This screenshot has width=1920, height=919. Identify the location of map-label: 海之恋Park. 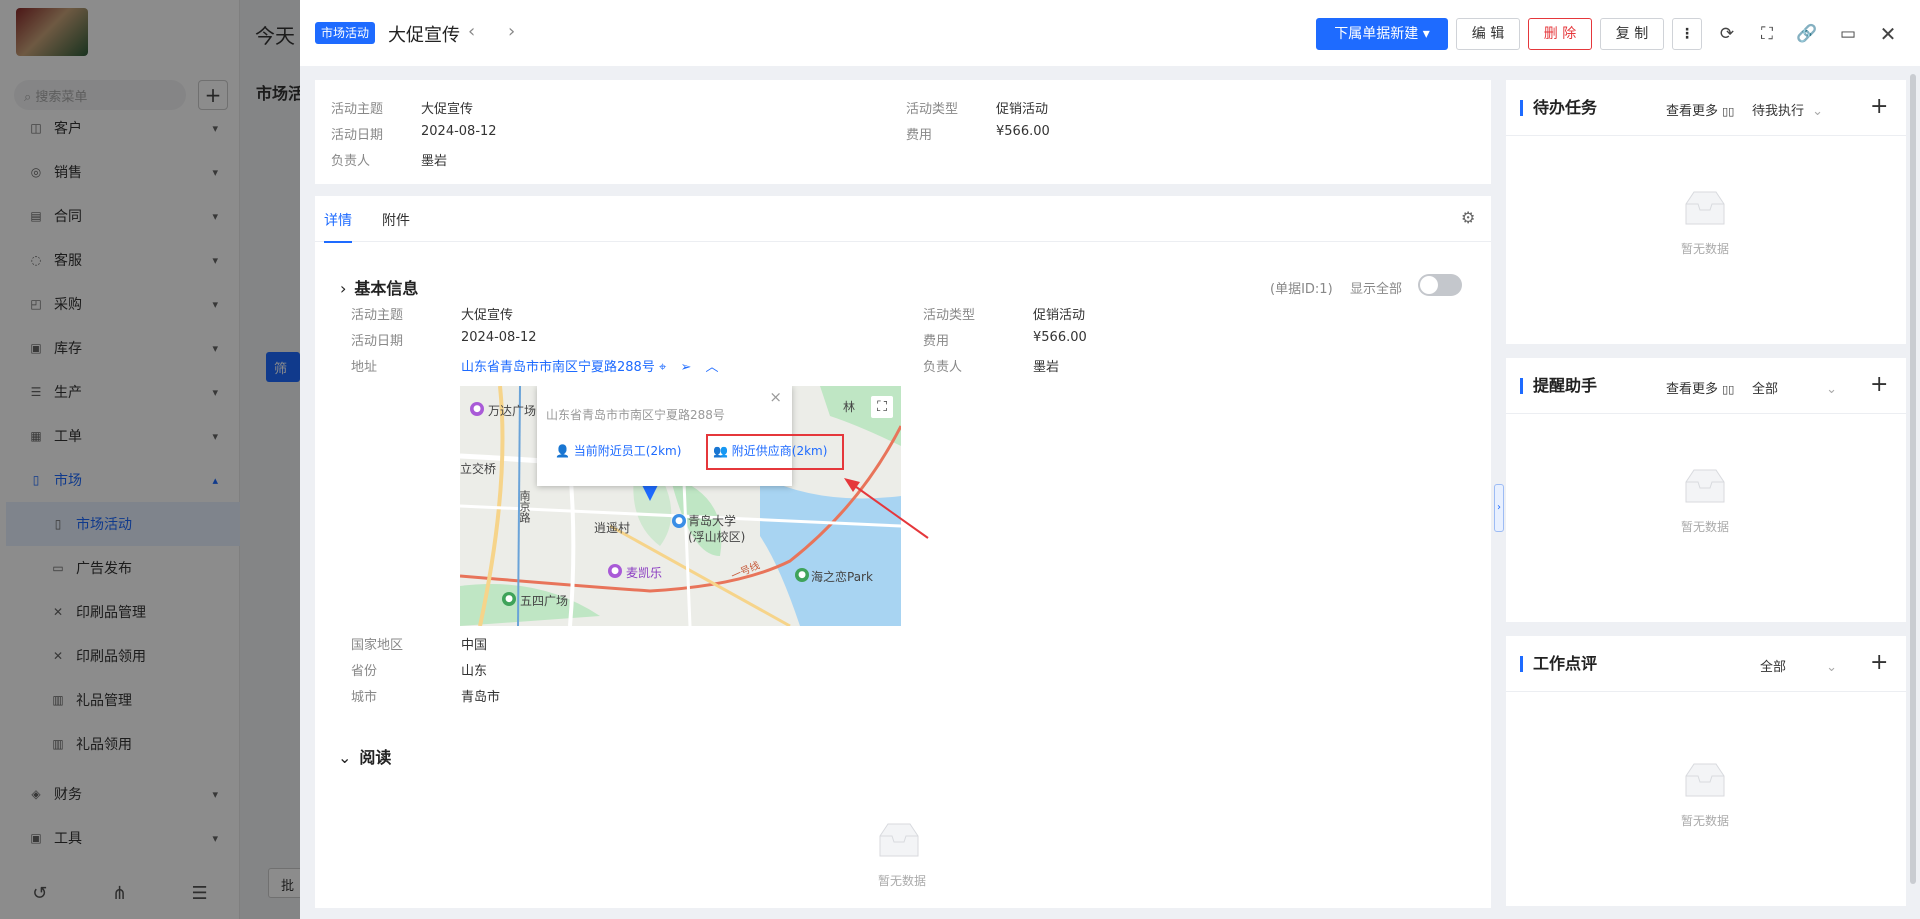
(842, 577).